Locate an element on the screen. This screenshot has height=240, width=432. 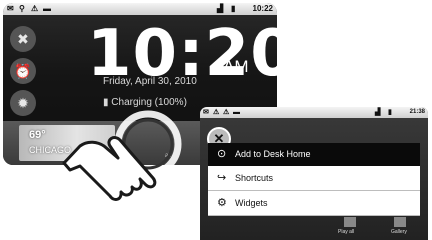
play-all-label: Play all is located at coordinates (346, 232).